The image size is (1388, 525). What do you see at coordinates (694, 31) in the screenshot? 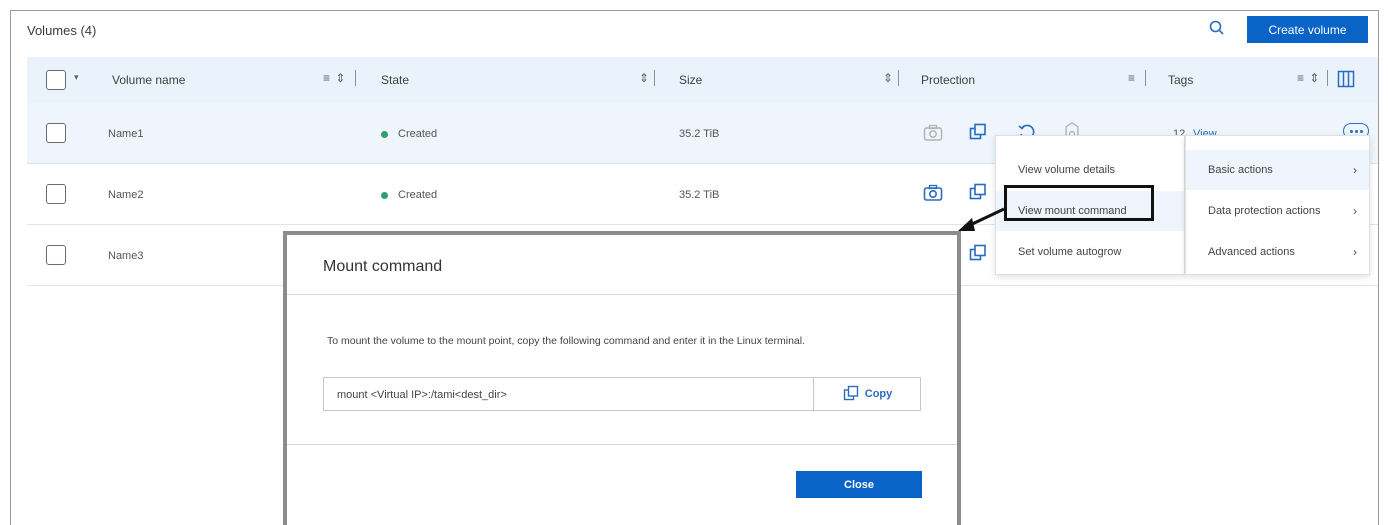
I see `top-bar: Volumes (4) Create volume` at bounding box center [694, 31].